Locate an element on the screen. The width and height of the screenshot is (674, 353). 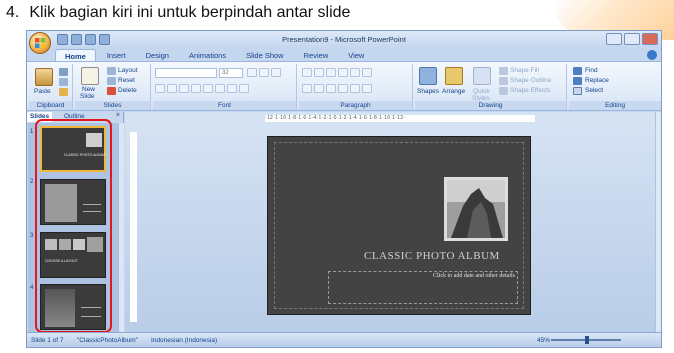
shape-fill-icon is located at coordinates (503, 71).